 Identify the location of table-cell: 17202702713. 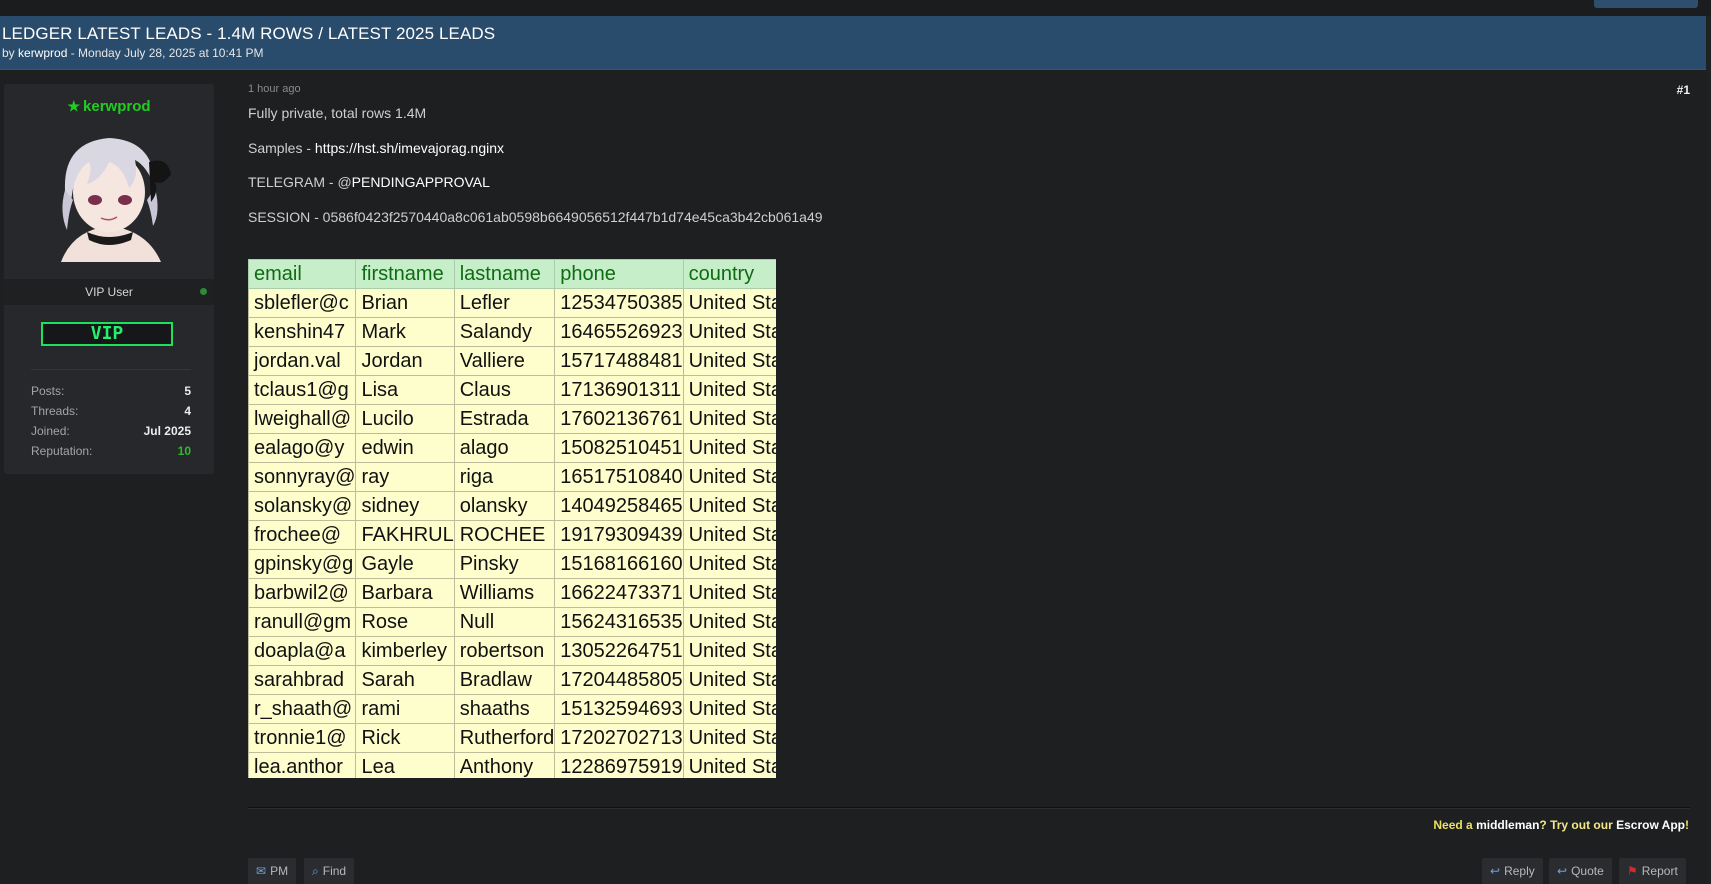
(619, 738).